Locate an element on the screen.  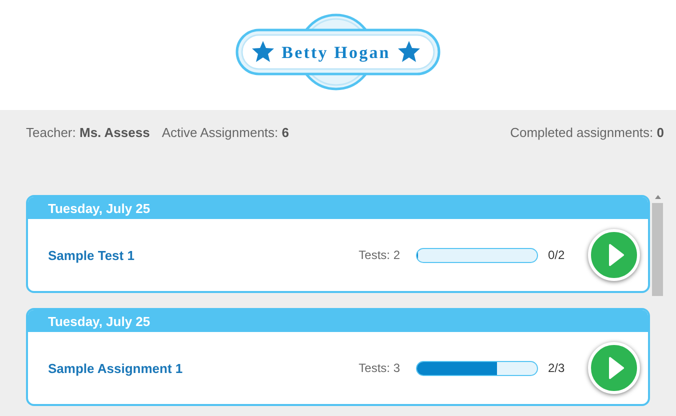
scroll-up-icon is located at coordinates (657, 197).